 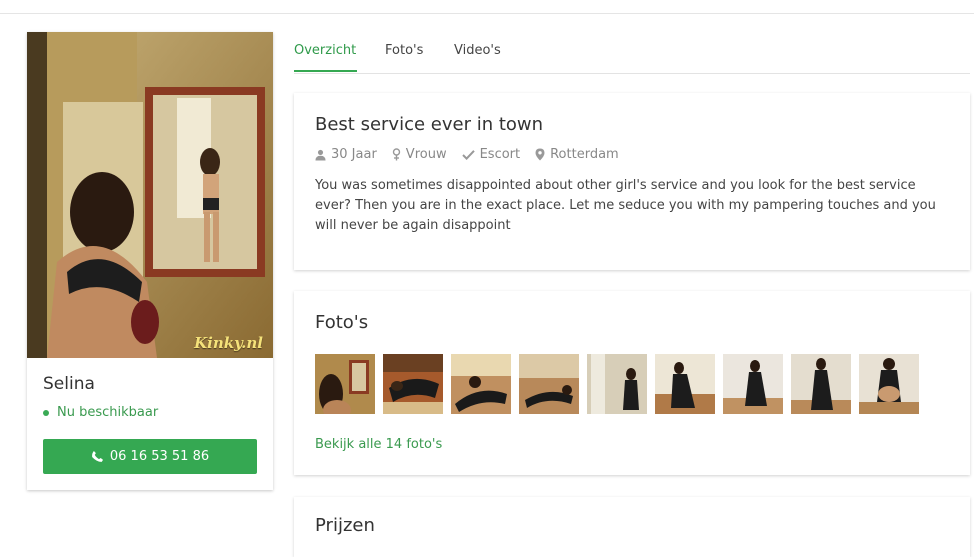 I want to click on availability-label: Nu beschikbaar, so click(x=108, y=412).